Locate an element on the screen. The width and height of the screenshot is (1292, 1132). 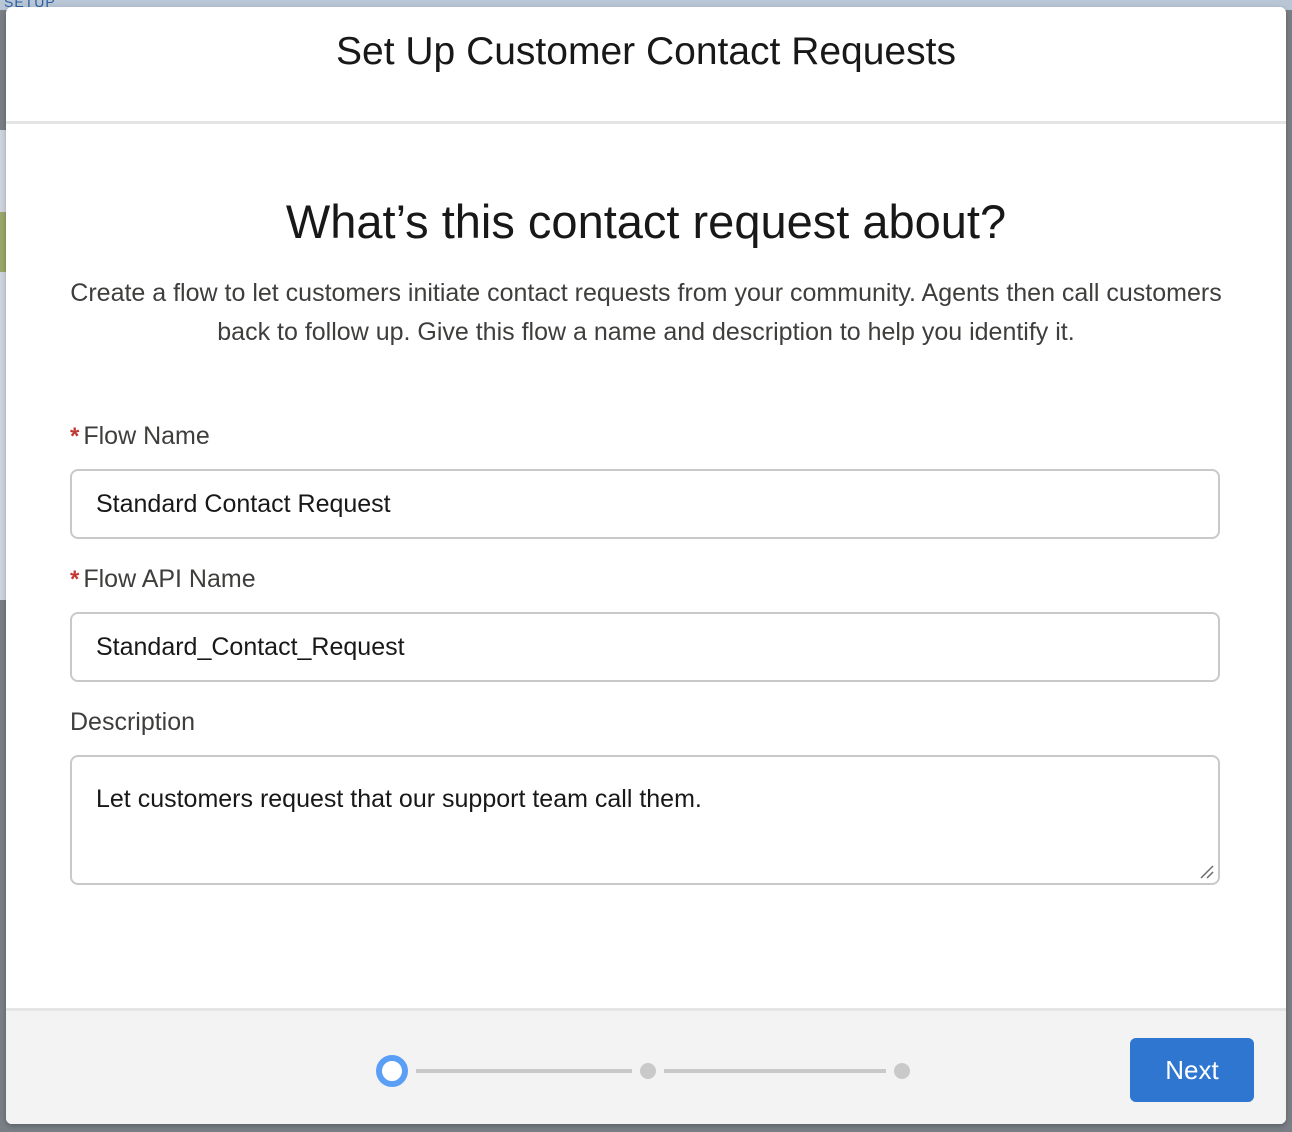
page-heading: What’s this contact request about? is located at coordinates (646, 221).